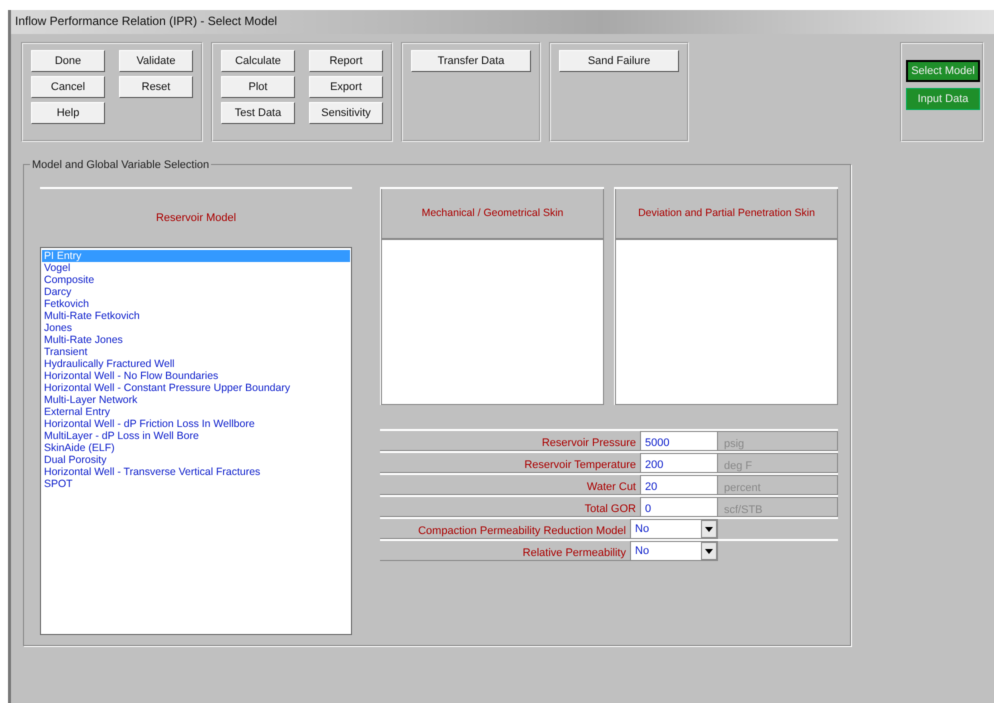  What do you see at coordinates (196, 388) in the screenshot?
I see `list-item: Horizontal Well - Constant Pressure Upper Boundary` at bounding box center [196, 388].